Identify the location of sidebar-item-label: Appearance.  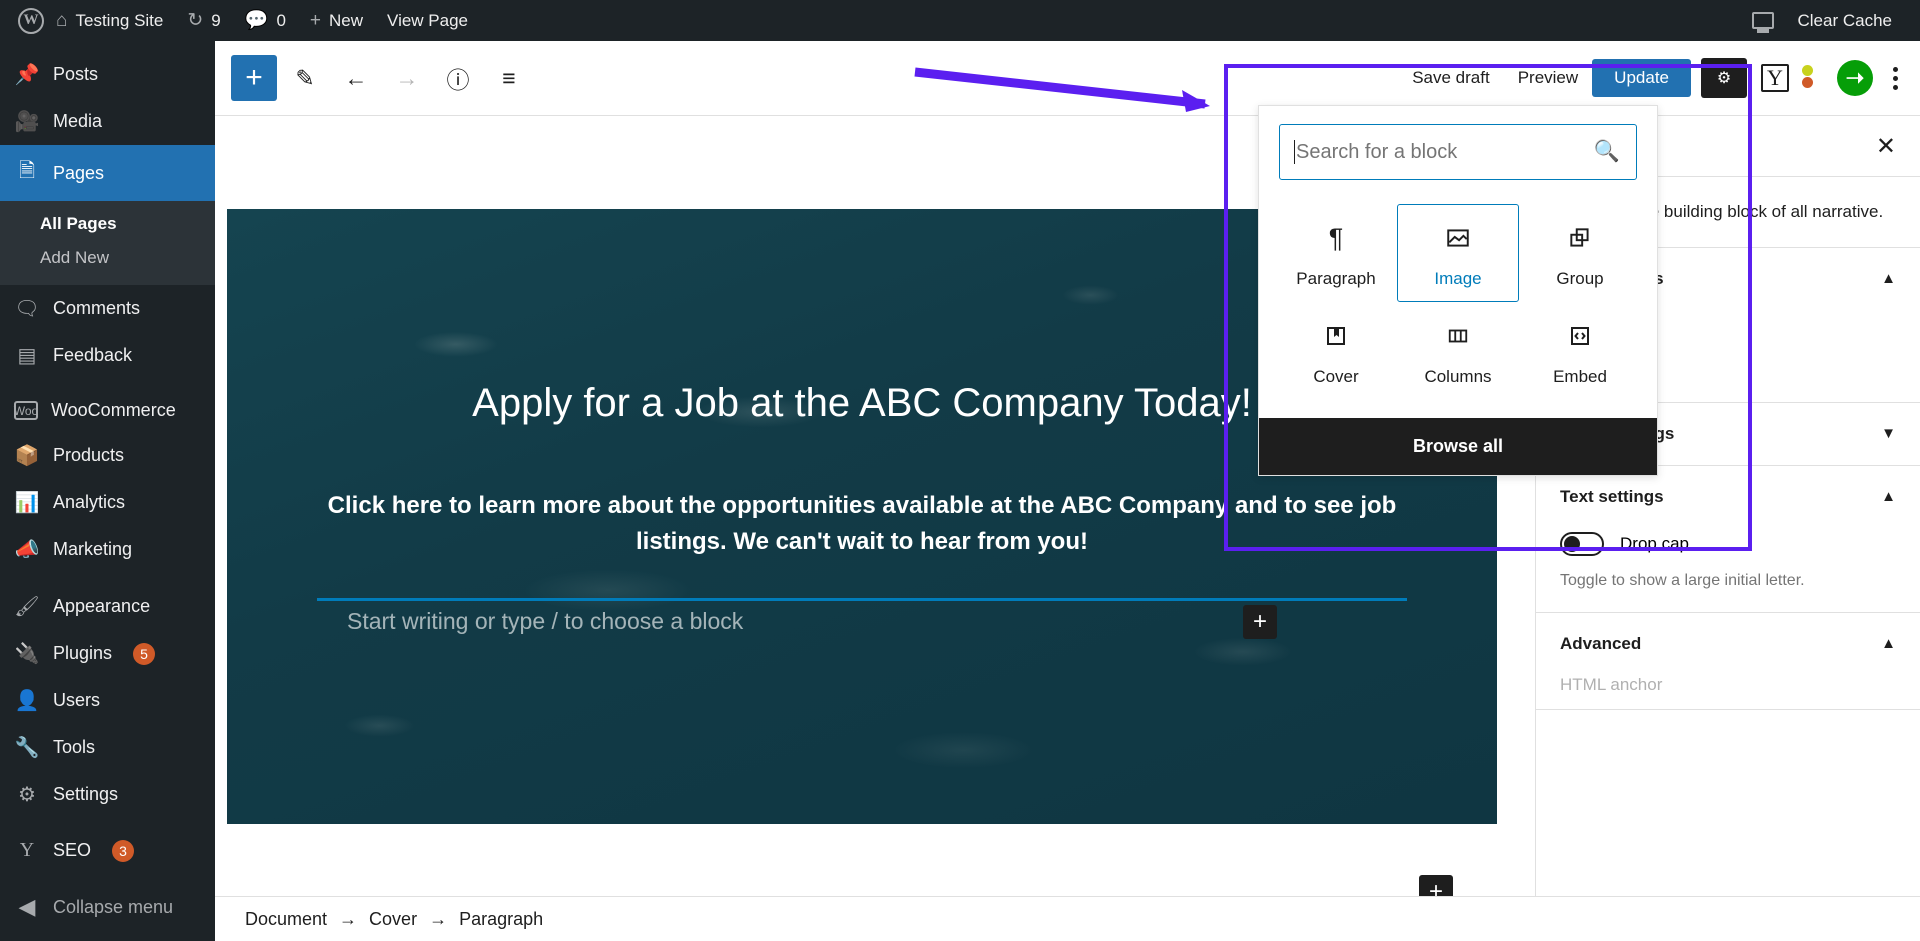
(102, 606).